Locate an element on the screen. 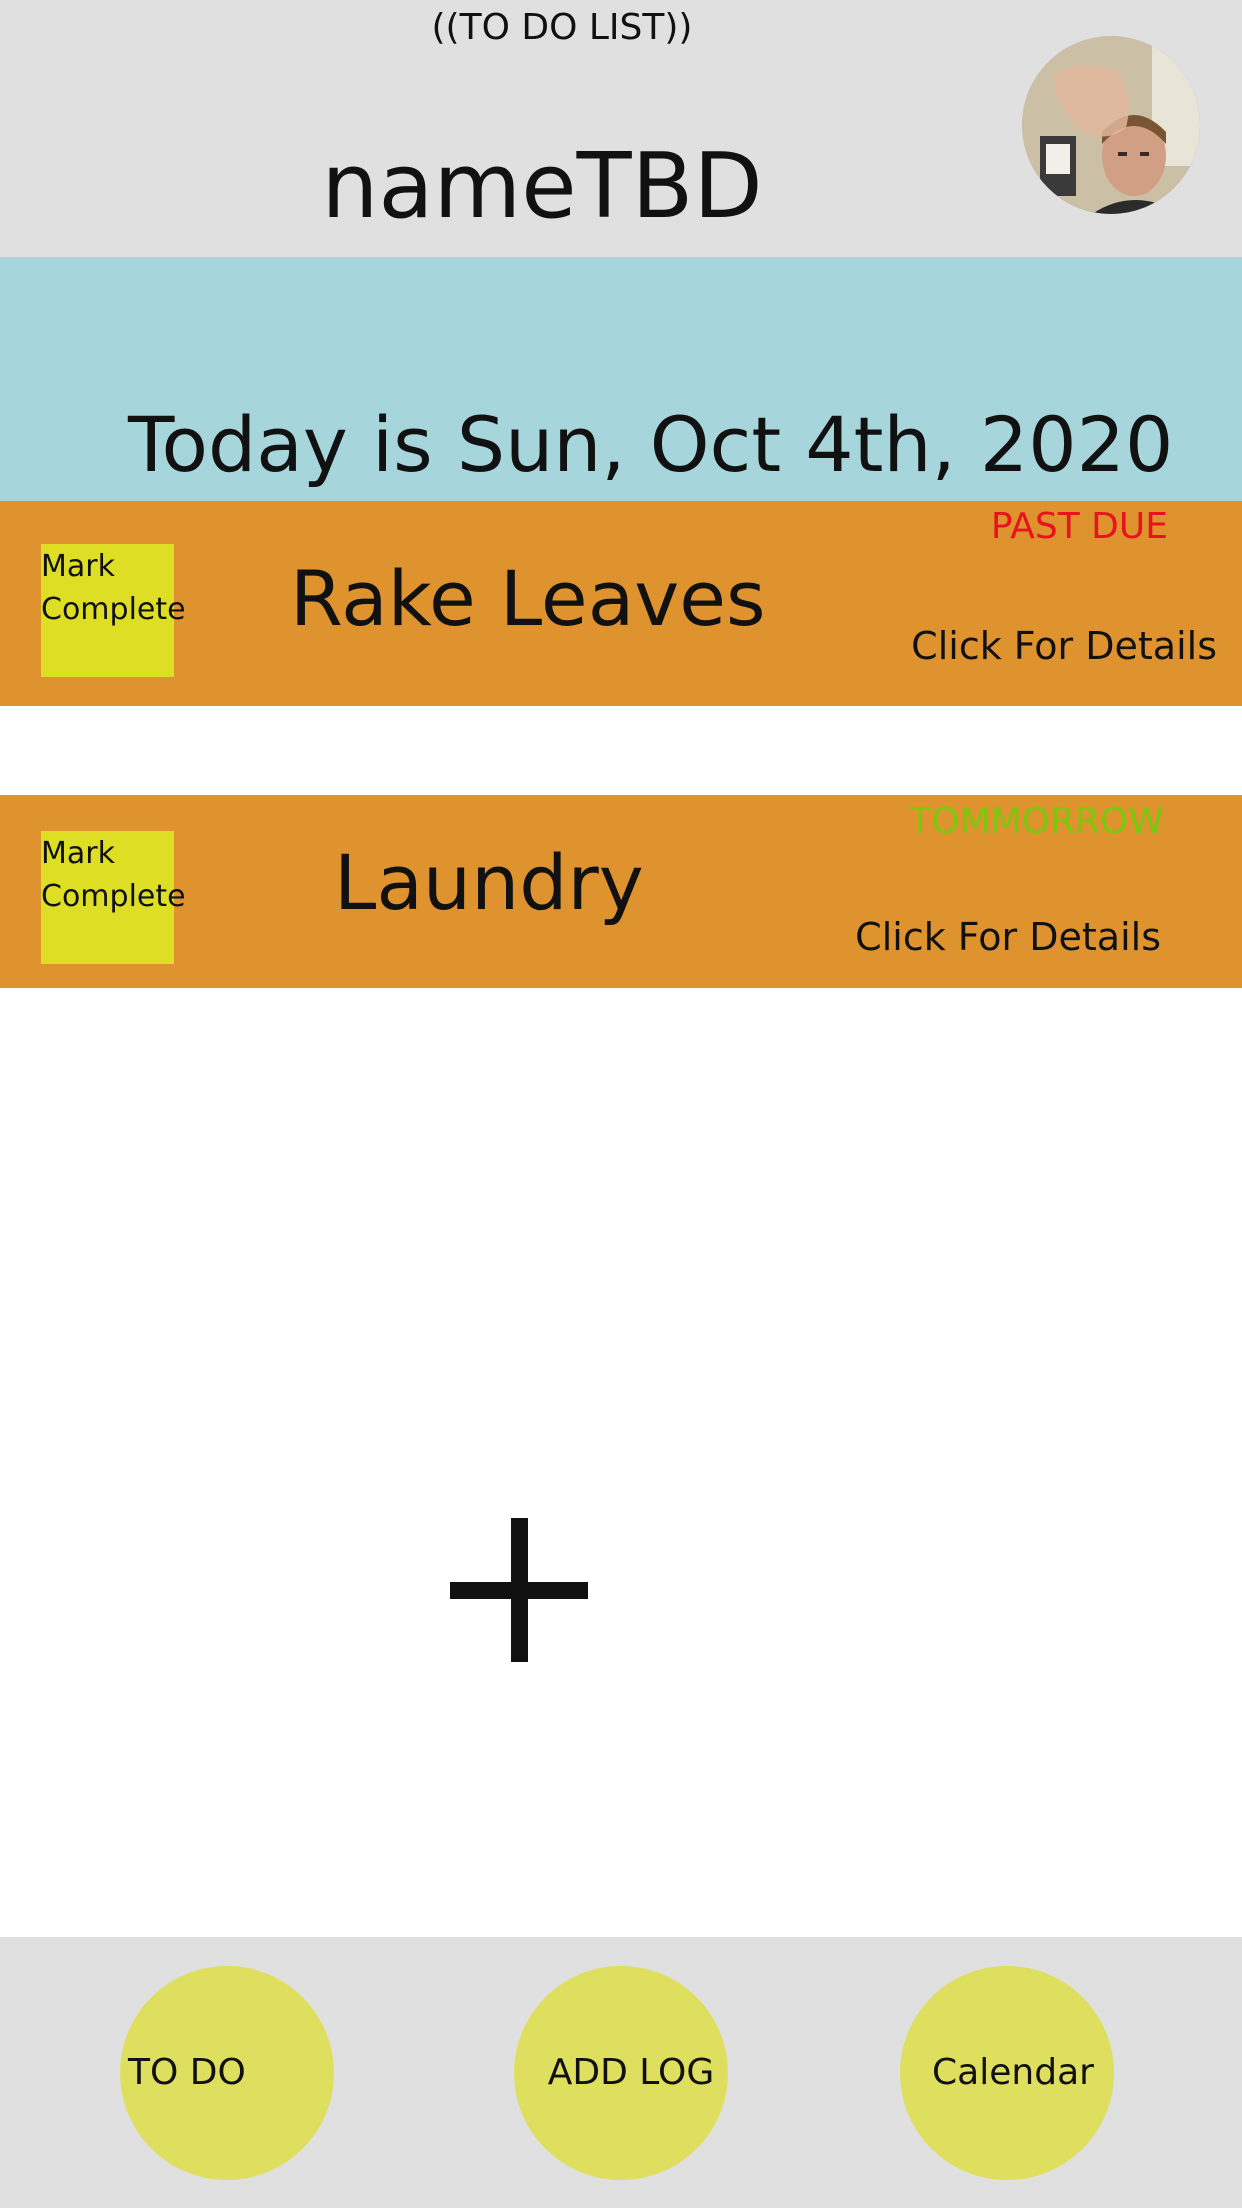  avatar is located at coordinates (1111, 125).